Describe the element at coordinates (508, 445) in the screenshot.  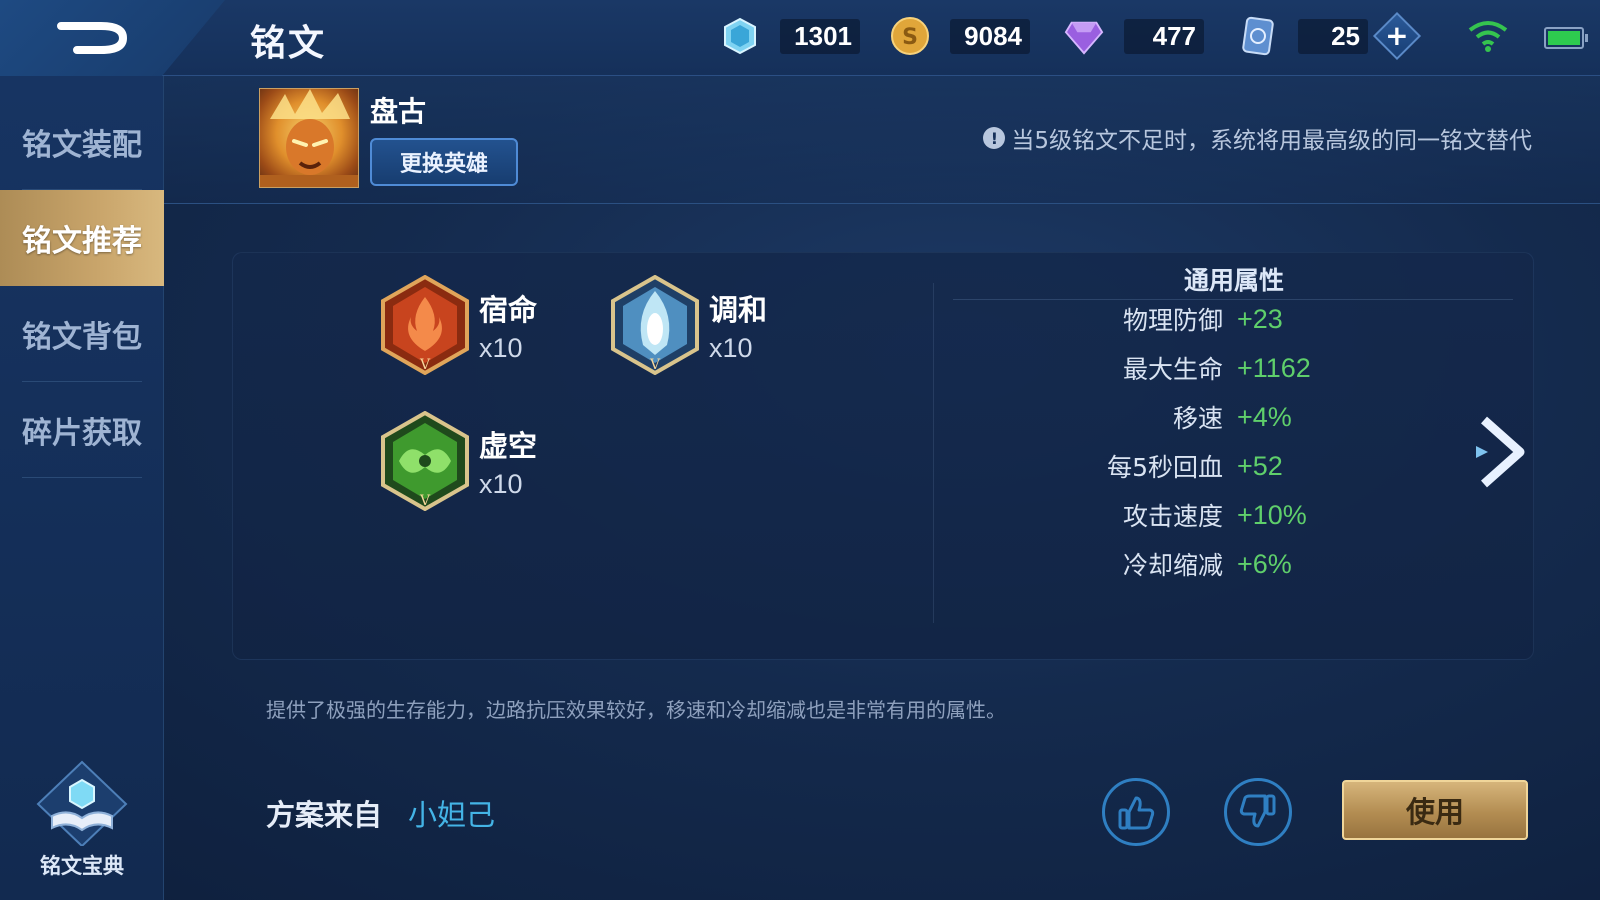
I see `rune-name: 虚空` at that location.